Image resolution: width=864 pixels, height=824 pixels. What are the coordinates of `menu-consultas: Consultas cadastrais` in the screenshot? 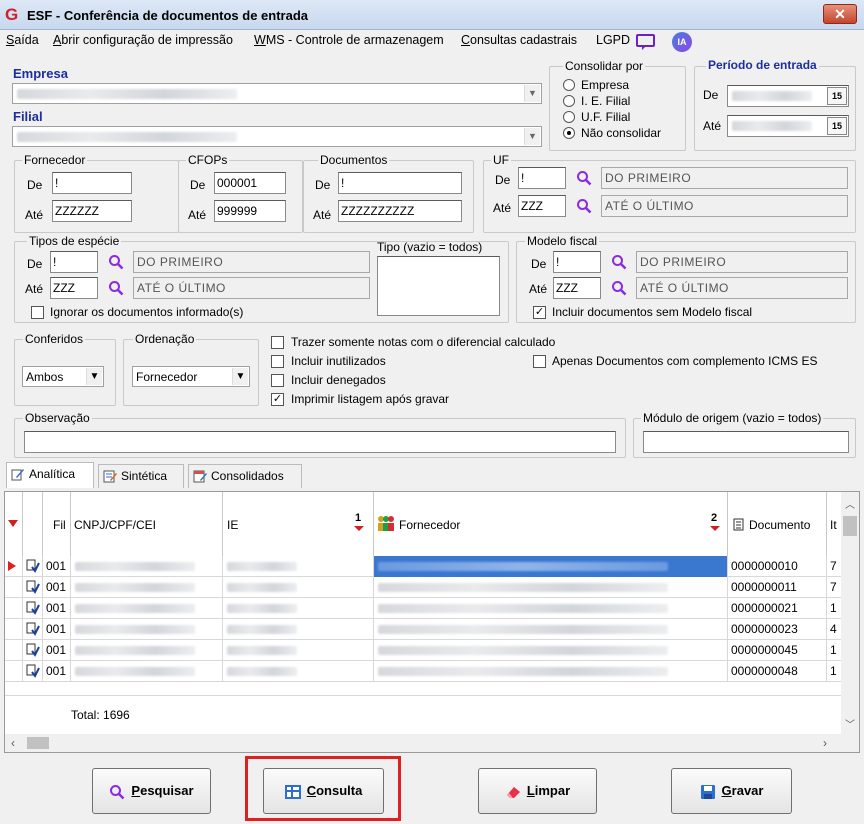 It's located at (519, 40).